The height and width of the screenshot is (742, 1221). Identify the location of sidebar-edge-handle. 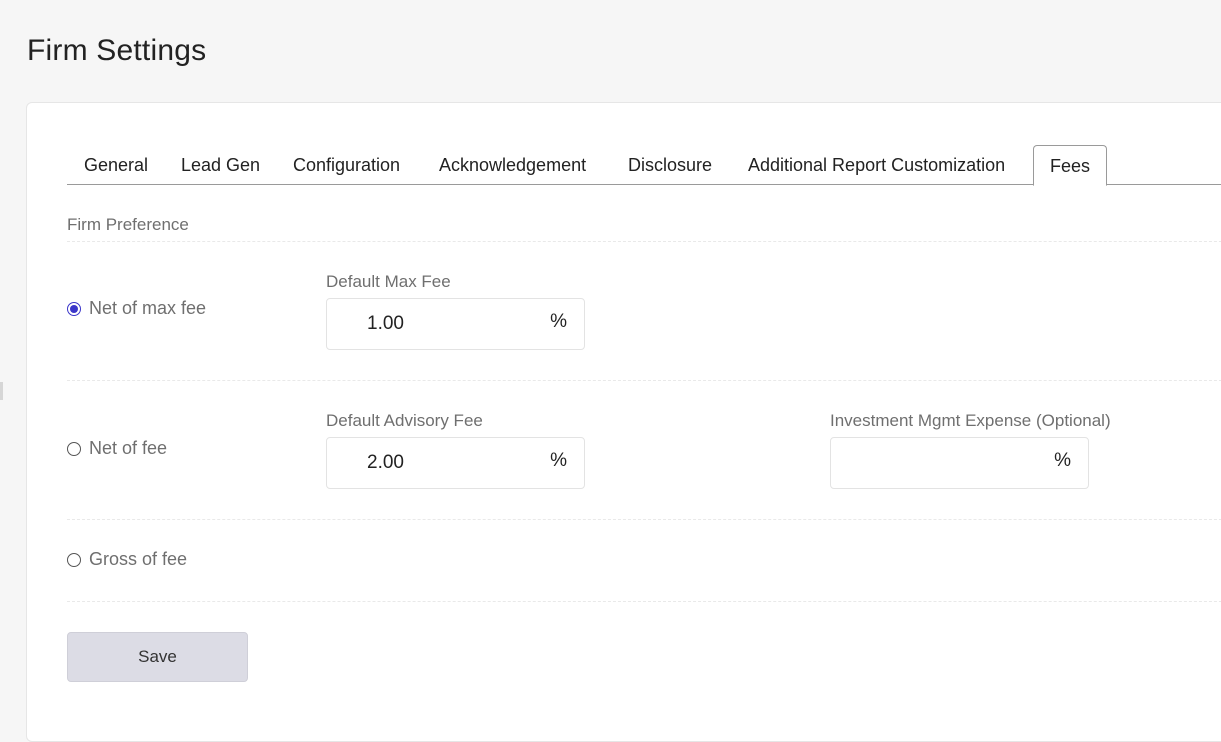
(1, 391).